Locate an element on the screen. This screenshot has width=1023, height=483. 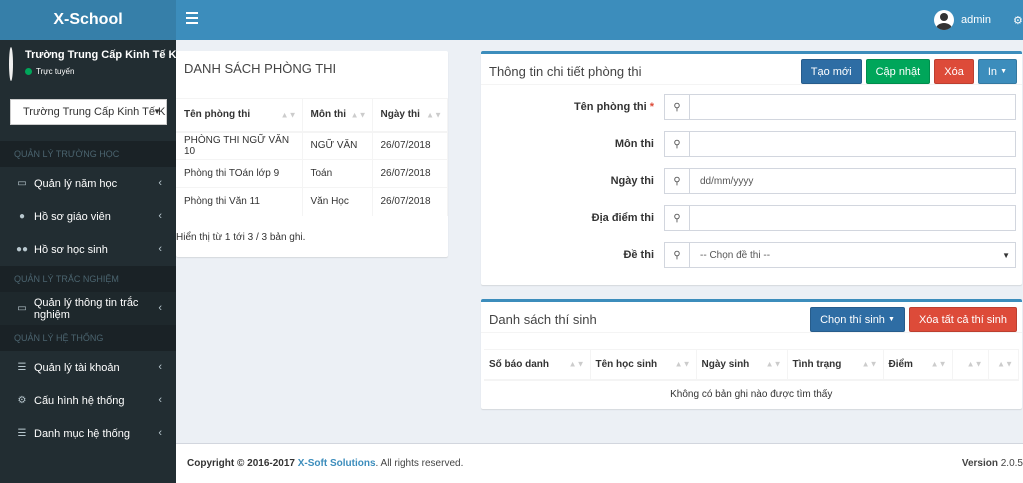
room-name-row: Tên phòng thi * ⚲ is located at coordinates (751, 107).